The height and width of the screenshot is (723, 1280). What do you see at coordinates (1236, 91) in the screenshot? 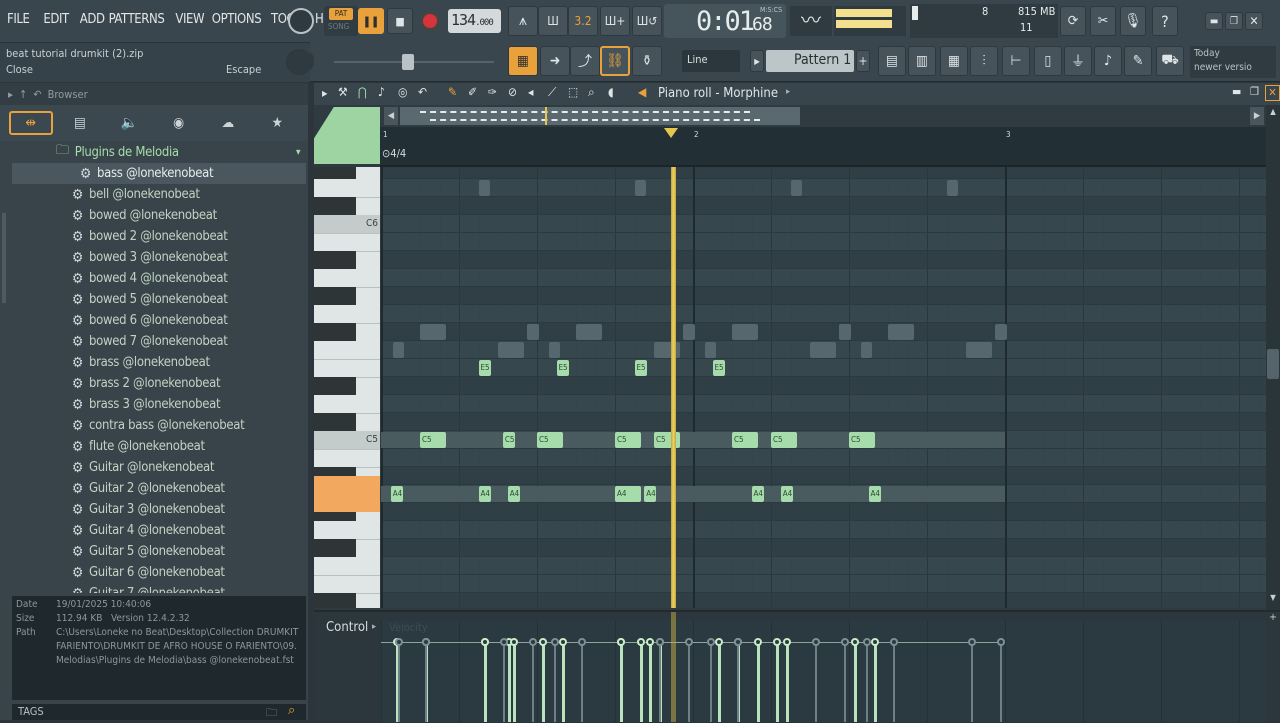
I see `window-minimize-button: ▬` at bounding box center [1236, 91].